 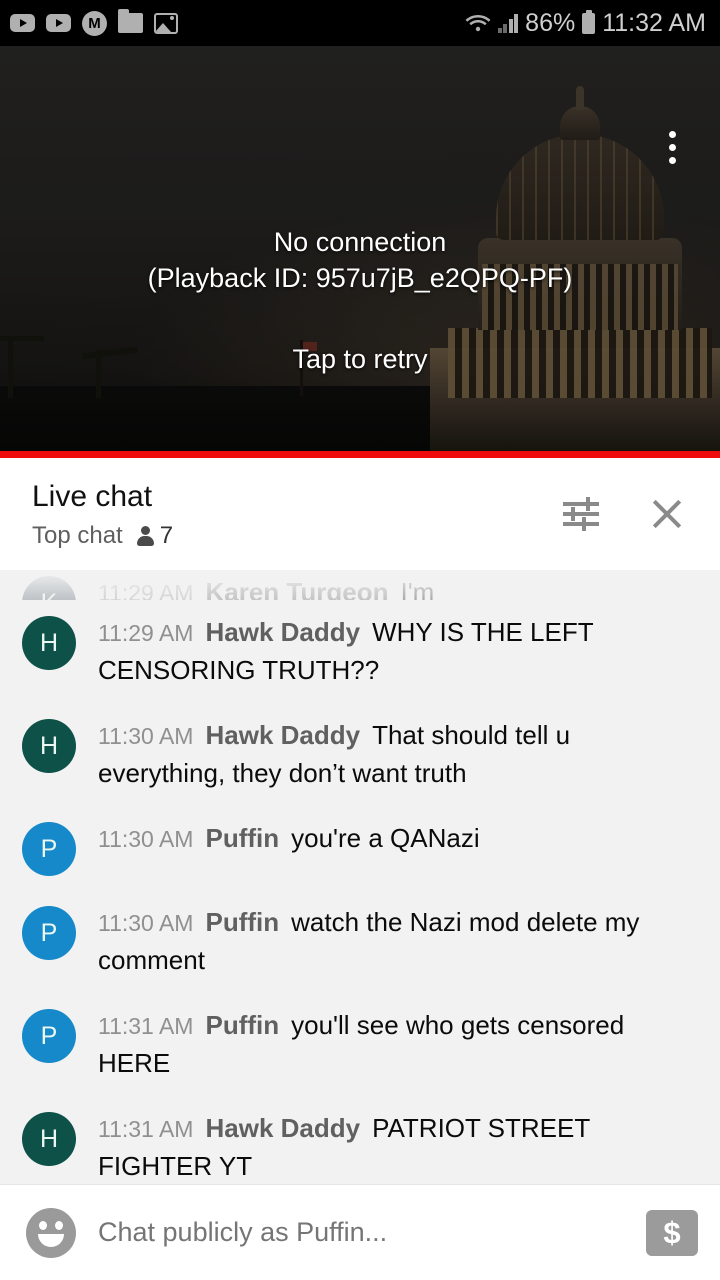 What do you see at coordinates (372, 1232) in the screenshot?
I see `chat-input` at bounding box center [372, 1232].